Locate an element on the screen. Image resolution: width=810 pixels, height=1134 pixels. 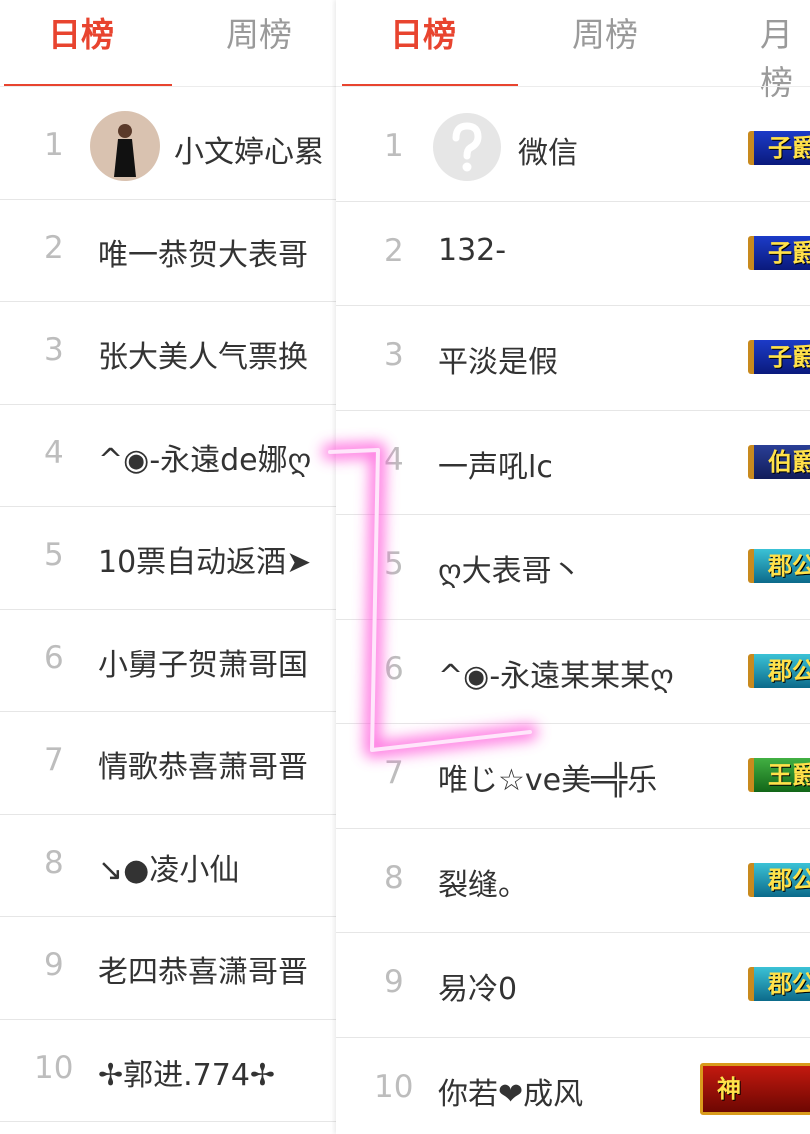
left-ranking-row: 2 唯一恭贺大表哥 is located at coordinates (170, 250).